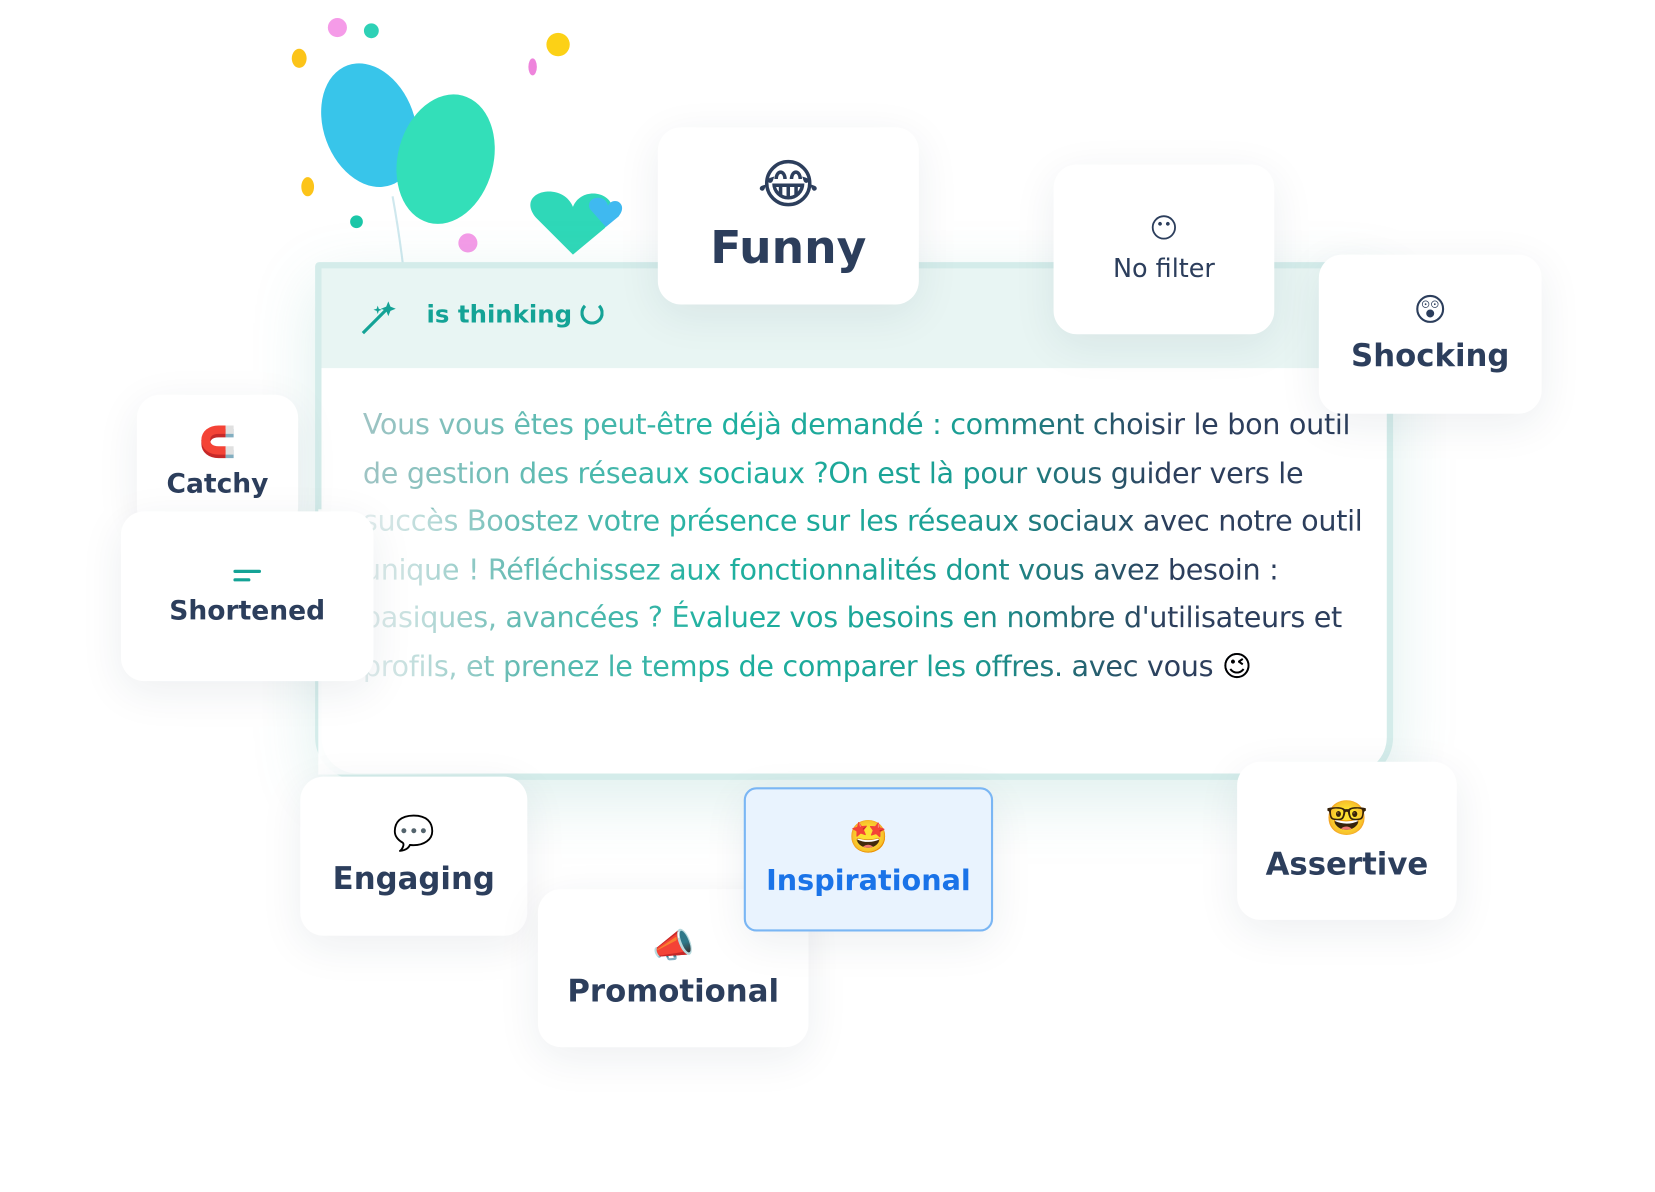 The height and width of the screenshot is (1192, 1655). I want to click on loading-spinner-icon, so click(592, 313).